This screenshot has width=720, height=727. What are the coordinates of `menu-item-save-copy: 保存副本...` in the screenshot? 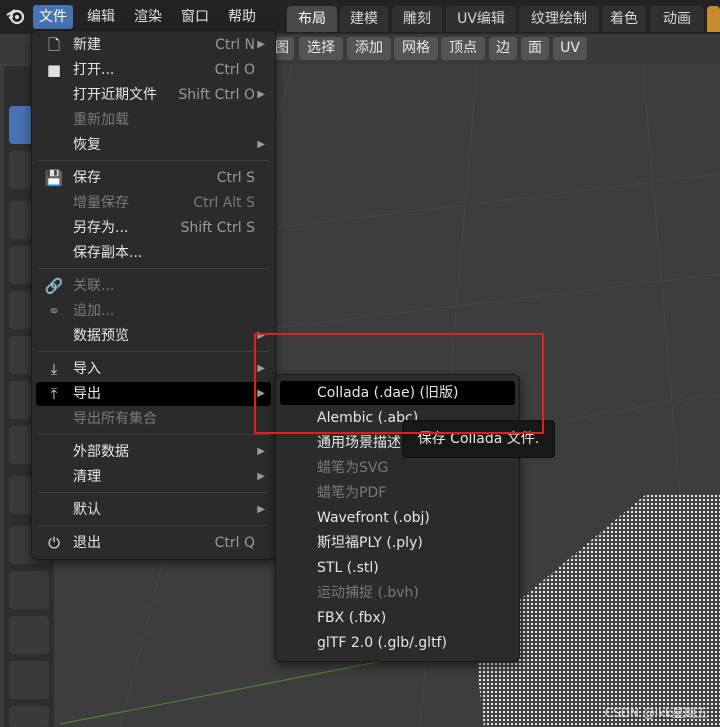 It's located at (153, 253).